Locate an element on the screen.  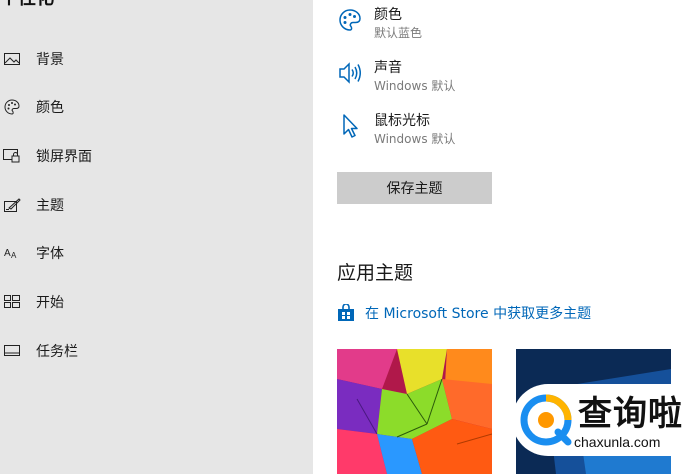
picture-icon is located at coordinates (12, 59).